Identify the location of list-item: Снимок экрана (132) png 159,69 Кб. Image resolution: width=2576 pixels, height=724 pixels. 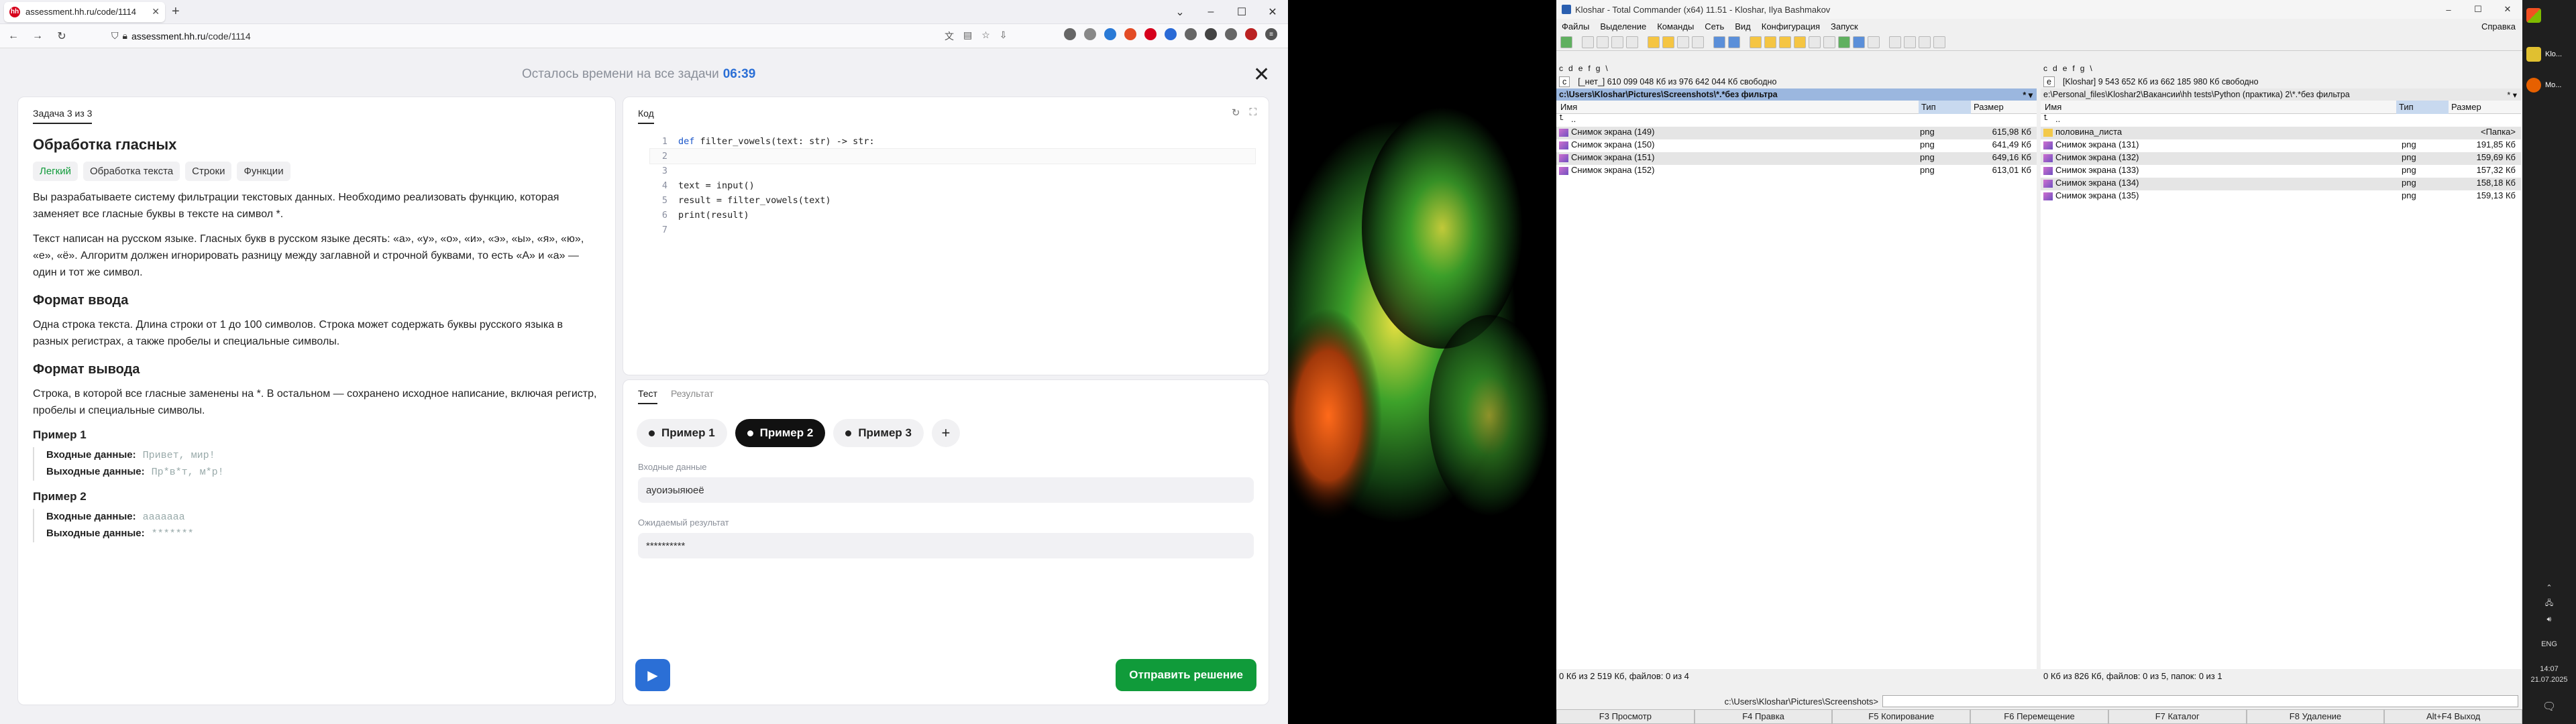
(2281, 158).